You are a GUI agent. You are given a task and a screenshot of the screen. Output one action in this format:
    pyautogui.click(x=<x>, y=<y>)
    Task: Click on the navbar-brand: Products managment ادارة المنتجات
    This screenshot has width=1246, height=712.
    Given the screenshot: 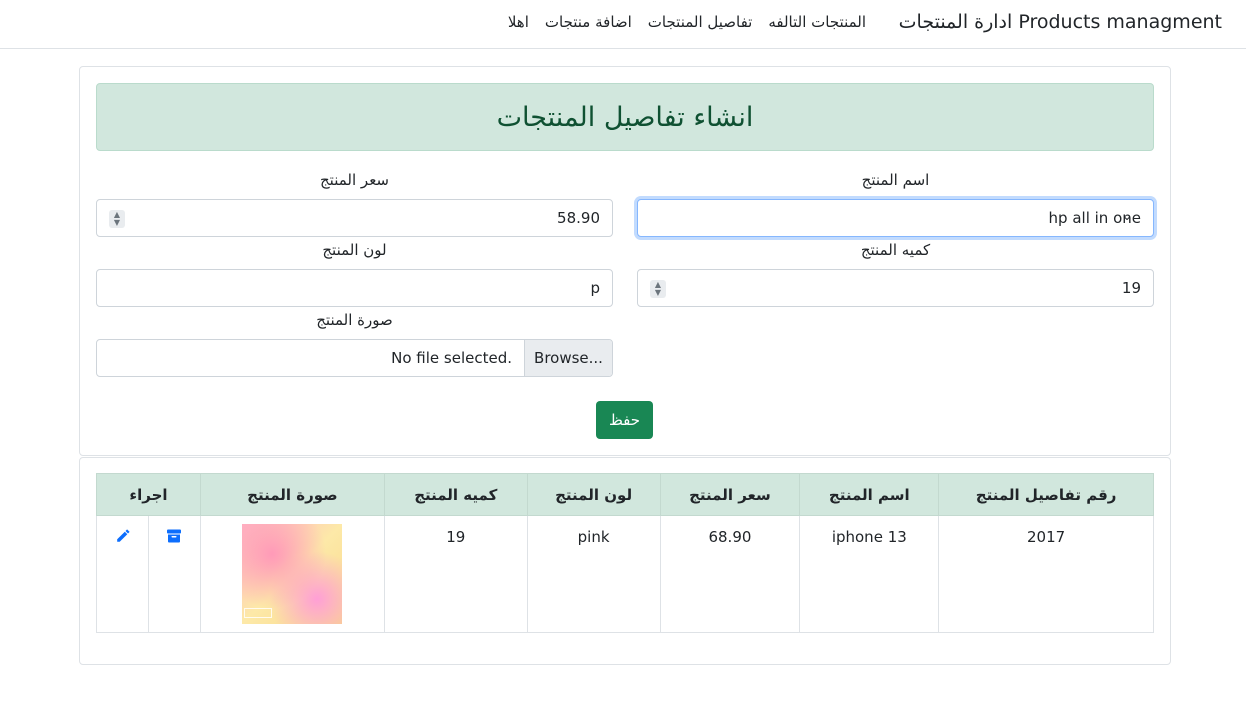 What is the action you would take?
    pyautogui.click(x=1060, y=22)
    